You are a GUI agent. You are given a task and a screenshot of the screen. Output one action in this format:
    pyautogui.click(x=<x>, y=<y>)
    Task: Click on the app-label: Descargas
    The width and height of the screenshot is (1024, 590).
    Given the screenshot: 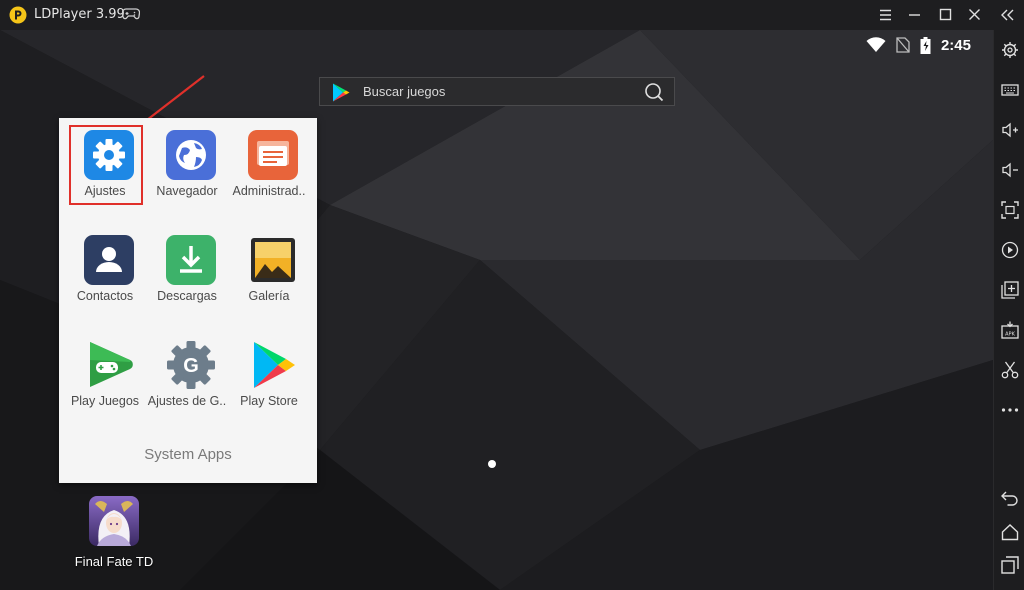 What is the action you would take?
    pyautogui.click(x=187, y=296)
    